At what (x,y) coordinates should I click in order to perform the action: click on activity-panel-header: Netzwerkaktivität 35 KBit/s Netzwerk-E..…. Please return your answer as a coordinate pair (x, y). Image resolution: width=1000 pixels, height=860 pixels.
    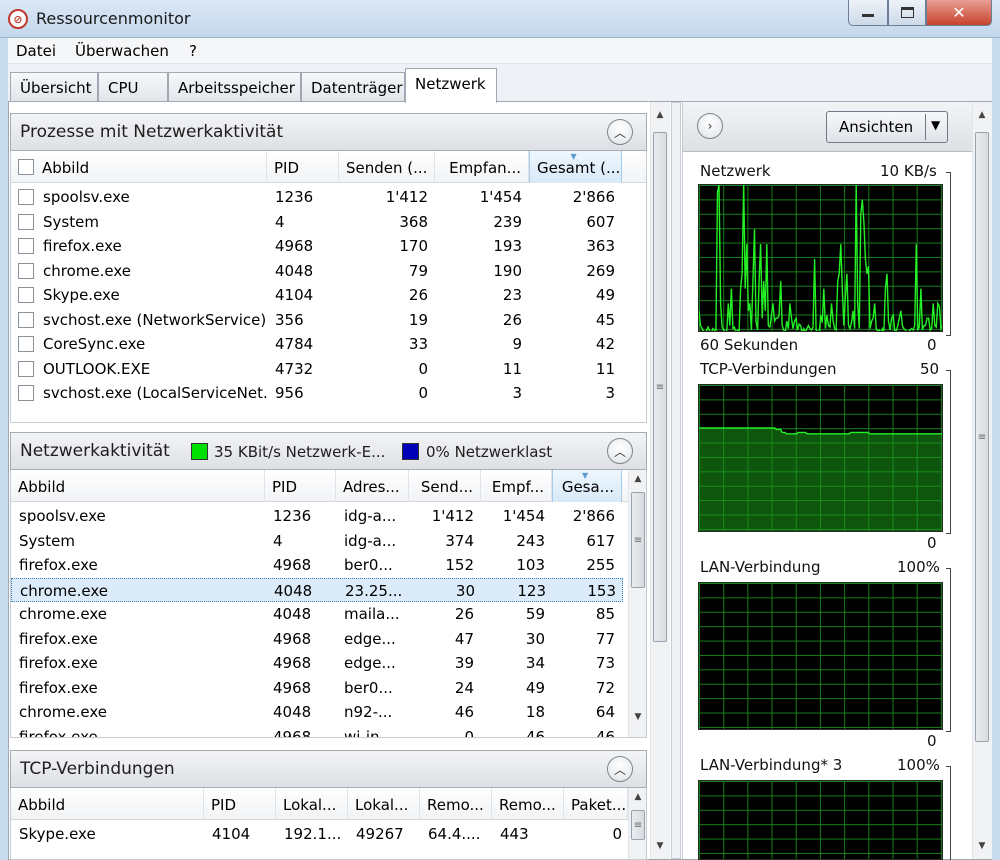
    Looking at the image, I should click on (328, 451).